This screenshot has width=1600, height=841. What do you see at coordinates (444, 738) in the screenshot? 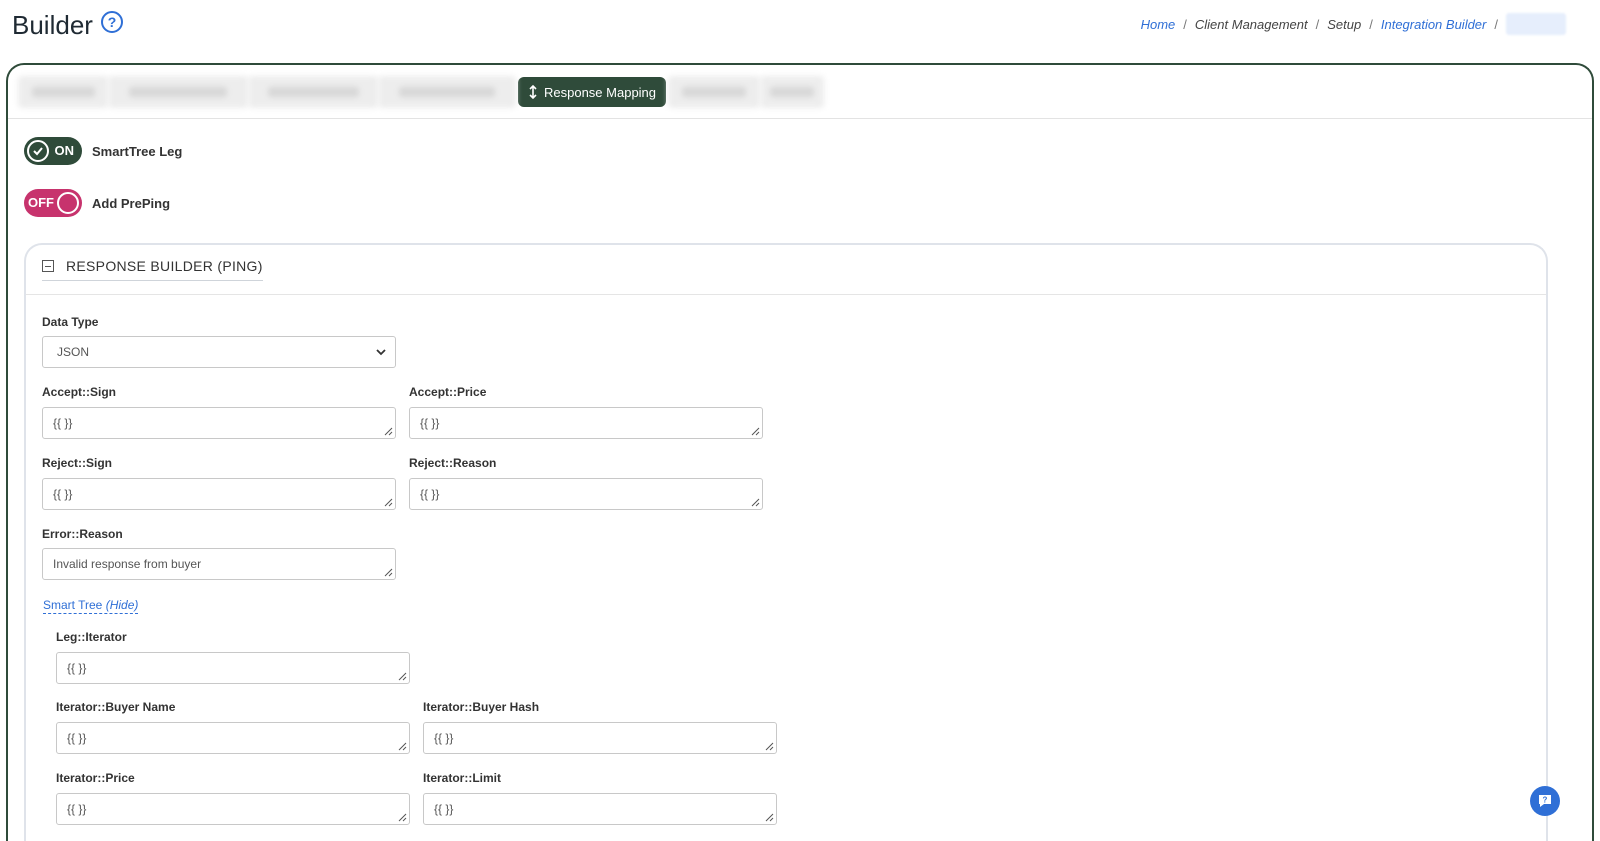
I see `iterator-buyer-hash-value: {{ }}` at bounding box center [444, 738].